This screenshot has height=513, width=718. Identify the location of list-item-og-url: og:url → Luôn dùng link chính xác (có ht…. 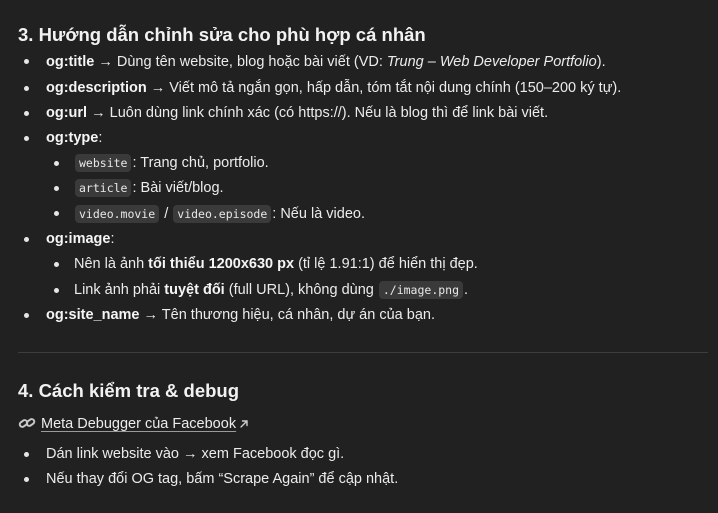
(297, 113).